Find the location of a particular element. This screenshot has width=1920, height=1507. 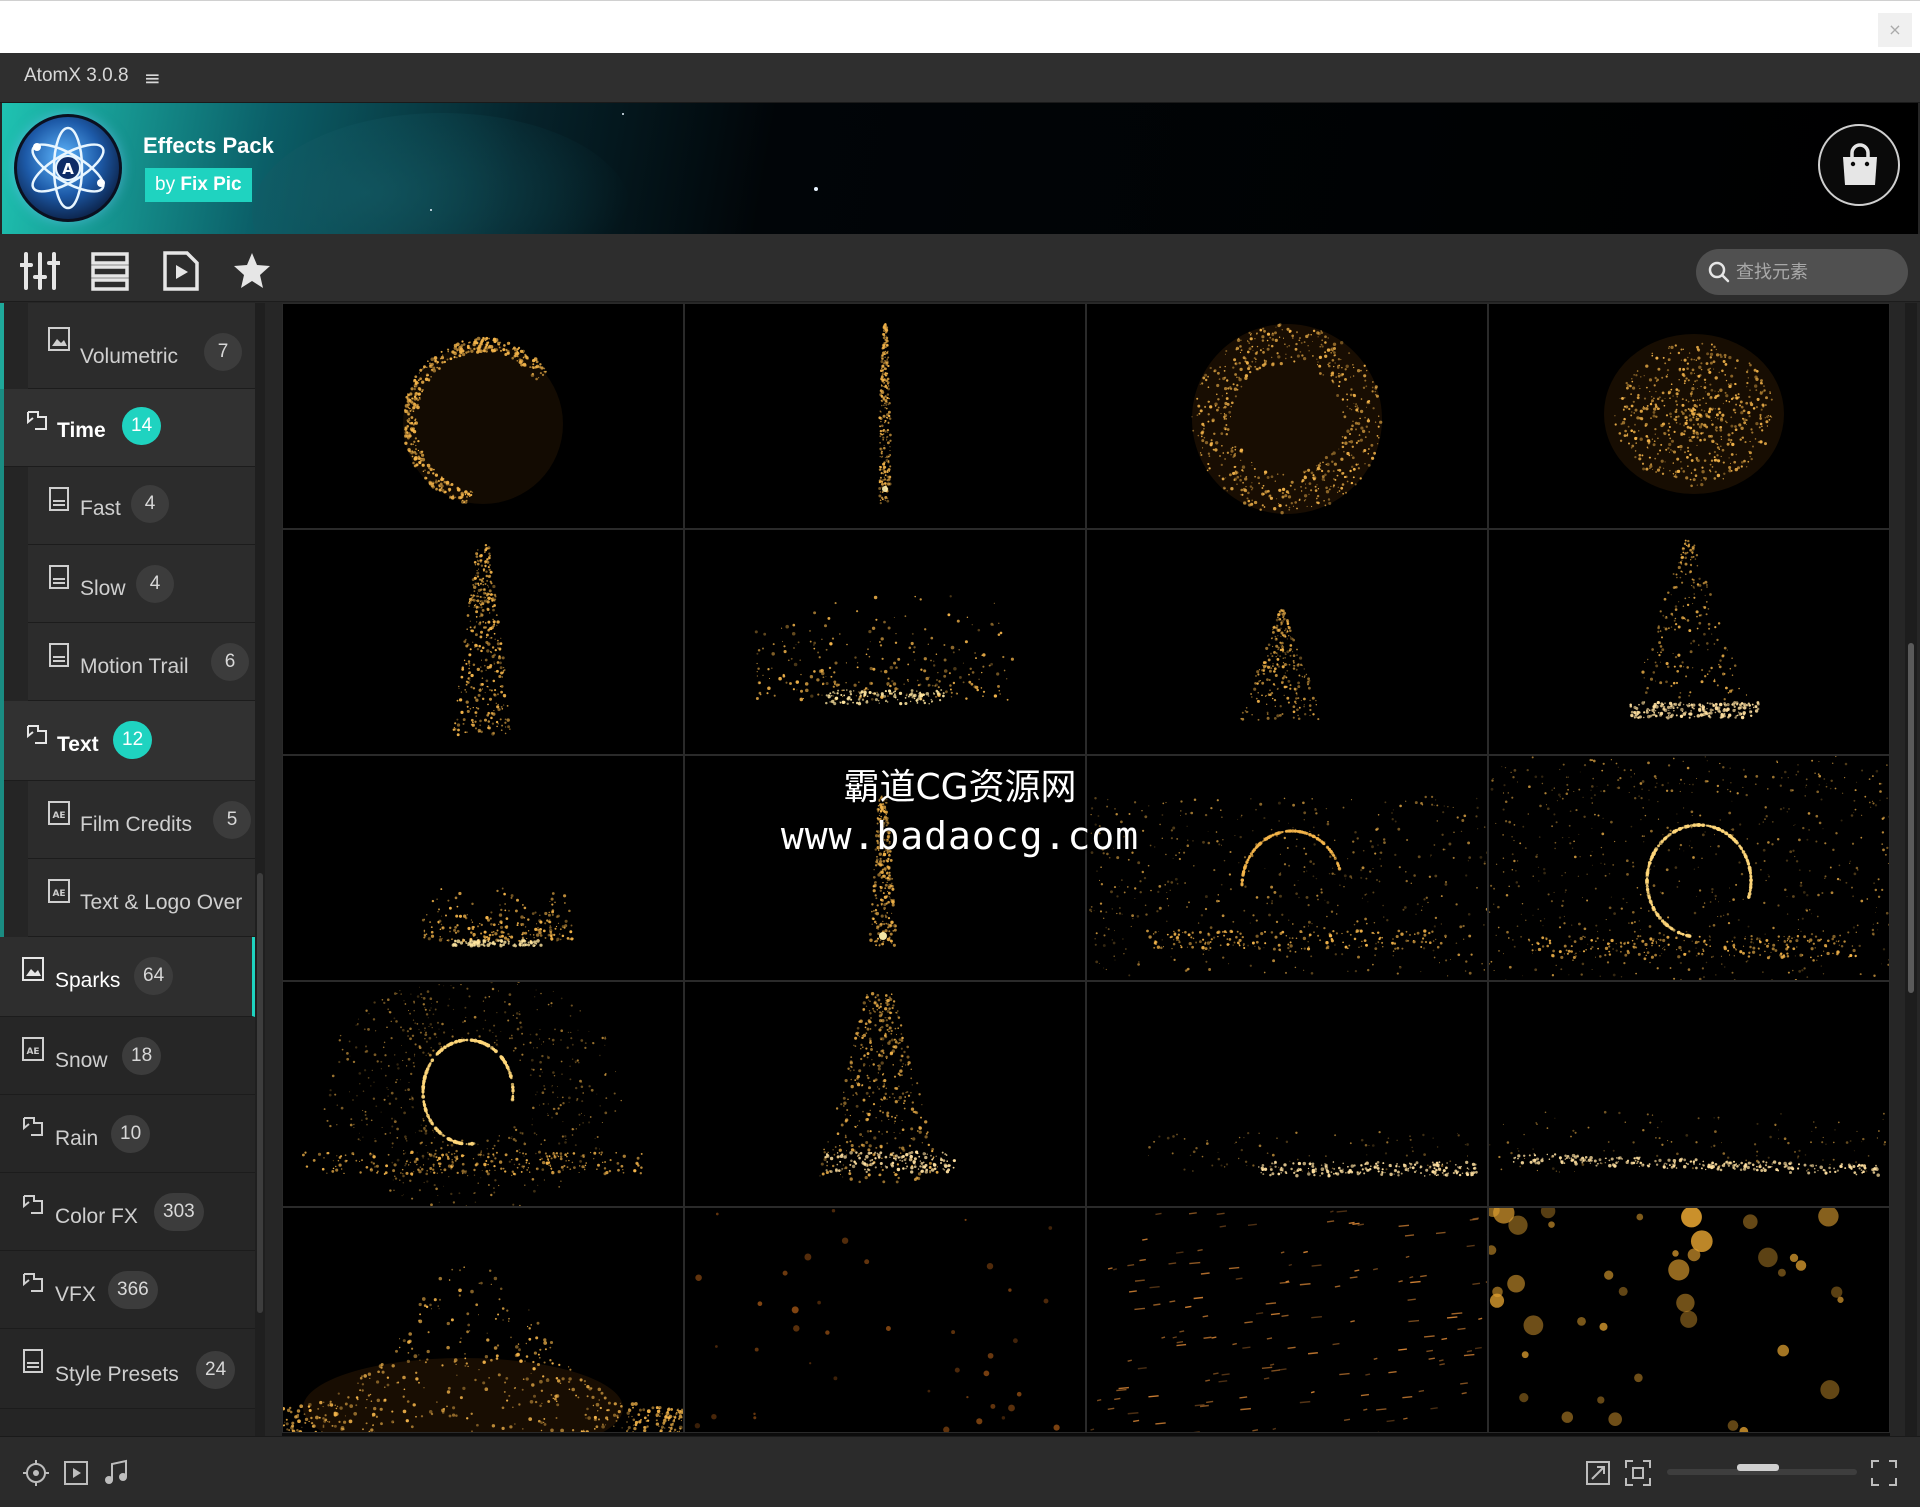

sidebar-item-label: Fast is located at coordinates (100, 508).